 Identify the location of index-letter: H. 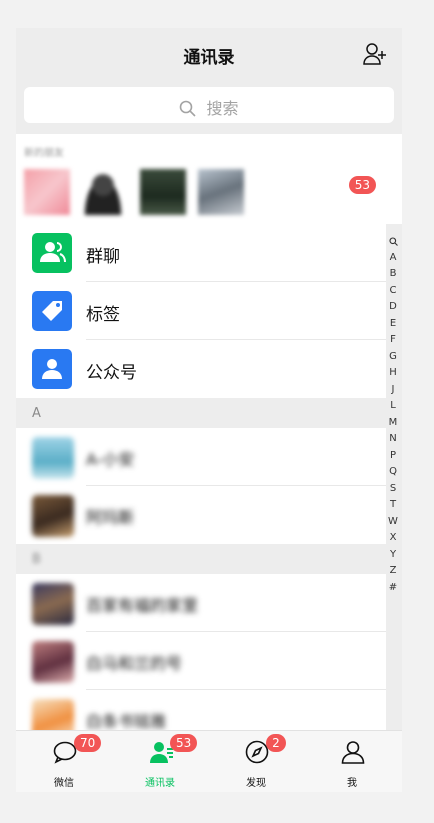
(393, 373).